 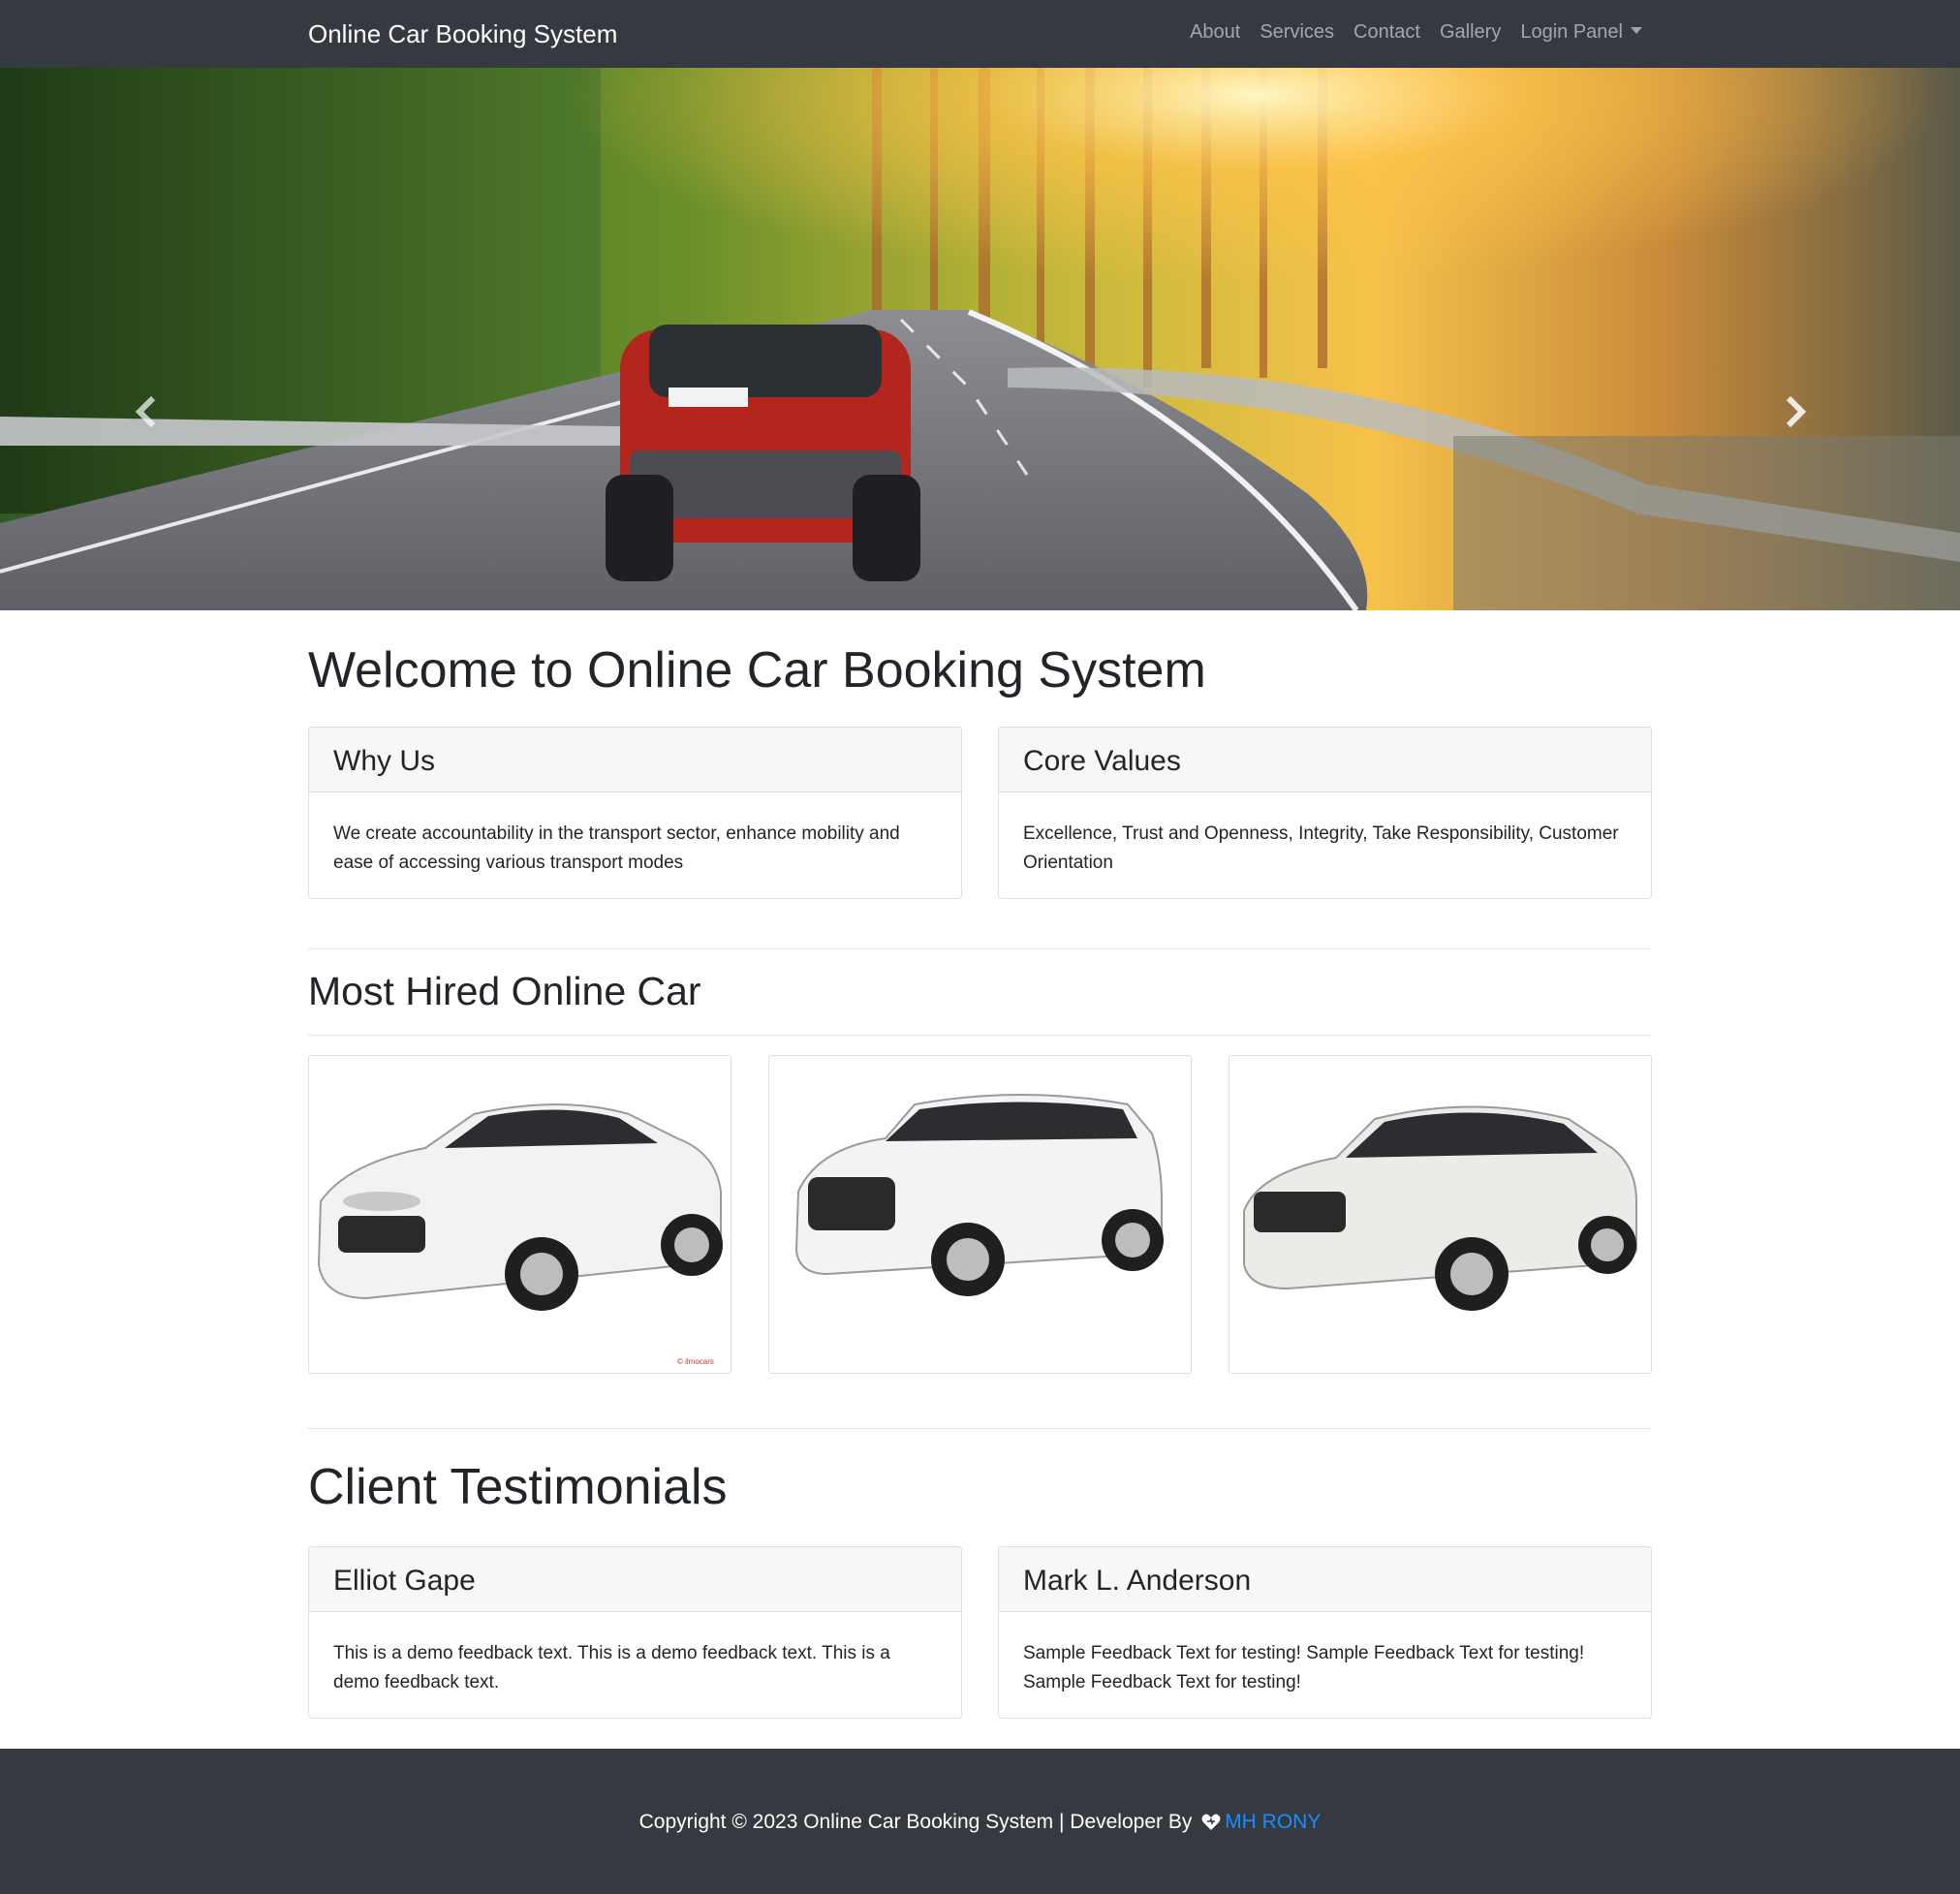 What do you see at coordinates (1211, 1822) in the screenshot?
I see `heart-icon` at bounding box center [1211, 1822].